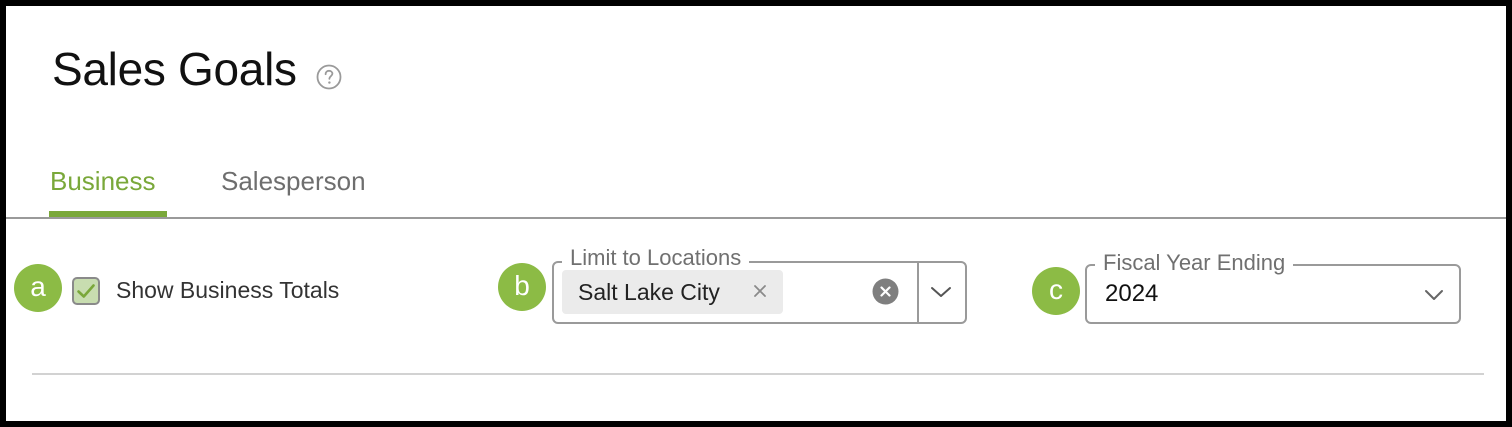  Describe the element at coordinates (758, 374) in the screenshot. I see `section-divider` at that location.